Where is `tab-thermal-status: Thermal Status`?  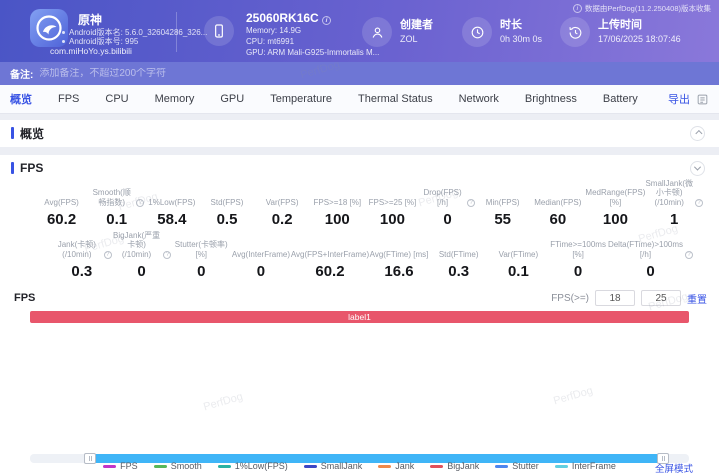 tab-thermal-status: Thermal Status is located at coordinates (395, 99).